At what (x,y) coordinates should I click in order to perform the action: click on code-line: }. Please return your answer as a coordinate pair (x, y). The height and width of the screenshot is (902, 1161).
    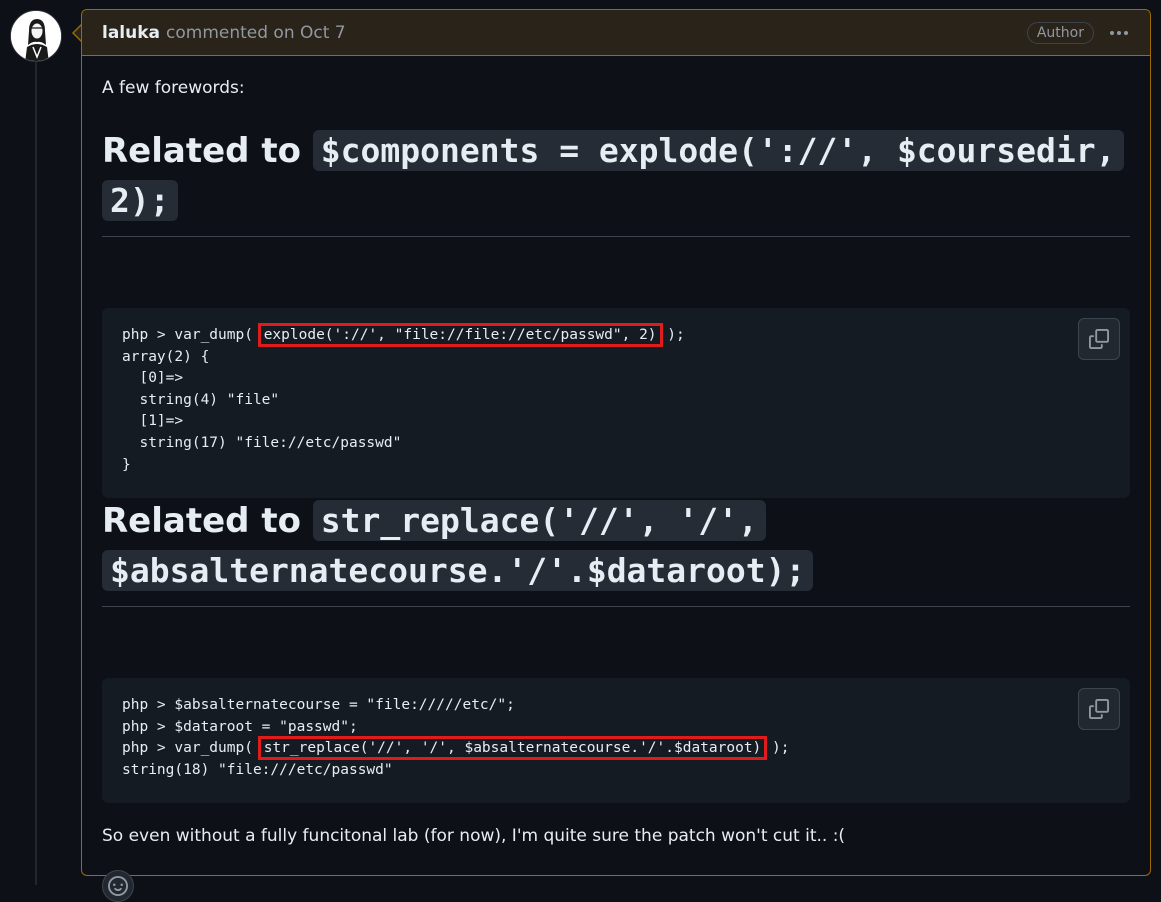
    Looking at the image, I should click on (616, 466).